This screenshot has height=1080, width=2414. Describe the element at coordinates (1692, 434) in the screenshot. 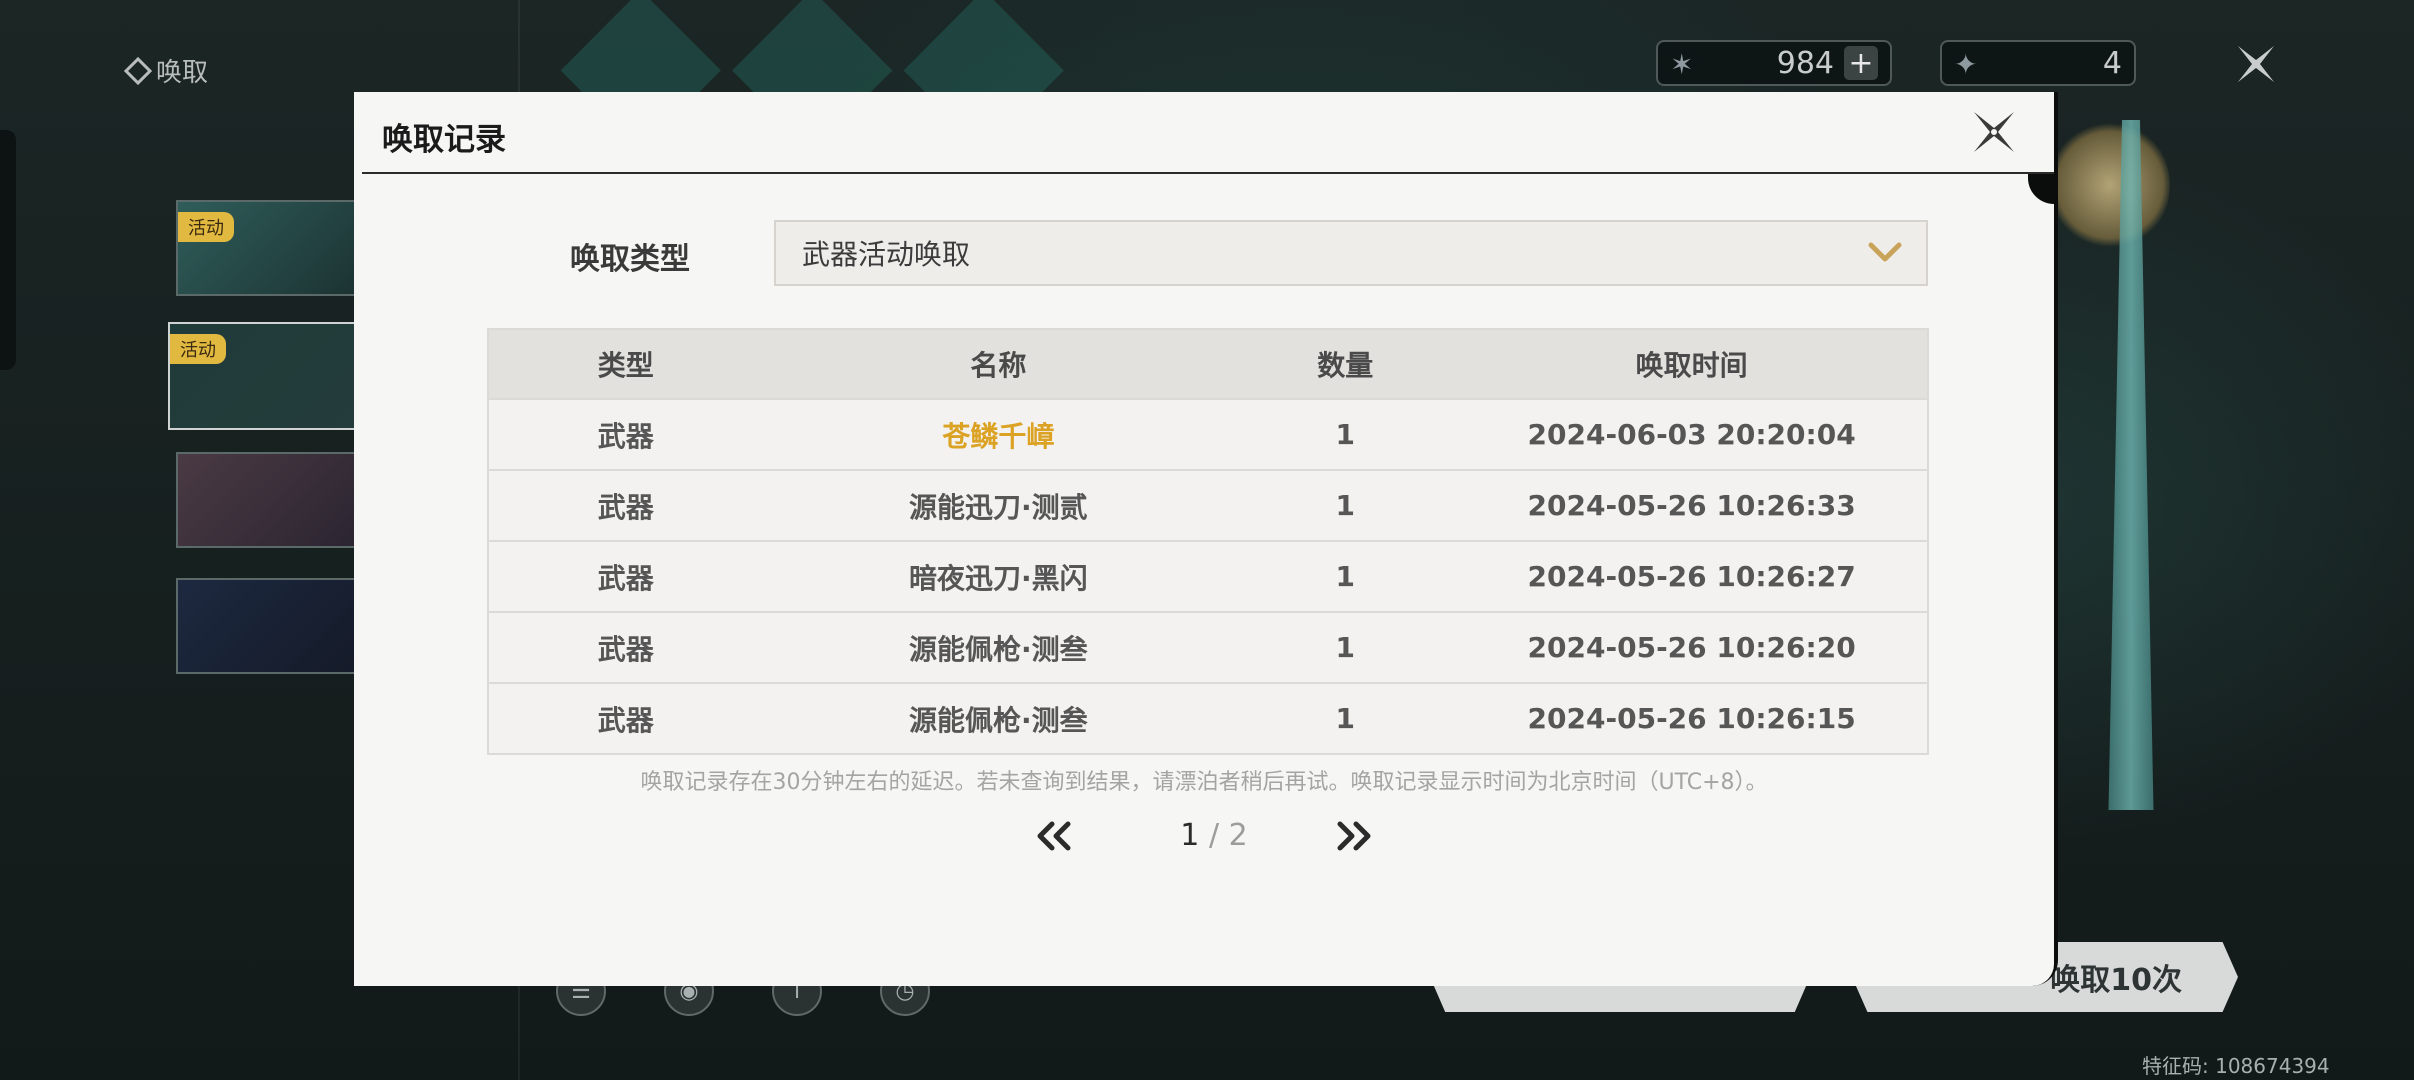

I see `cell-time: 2024-06-03 20:20:04` at that location.